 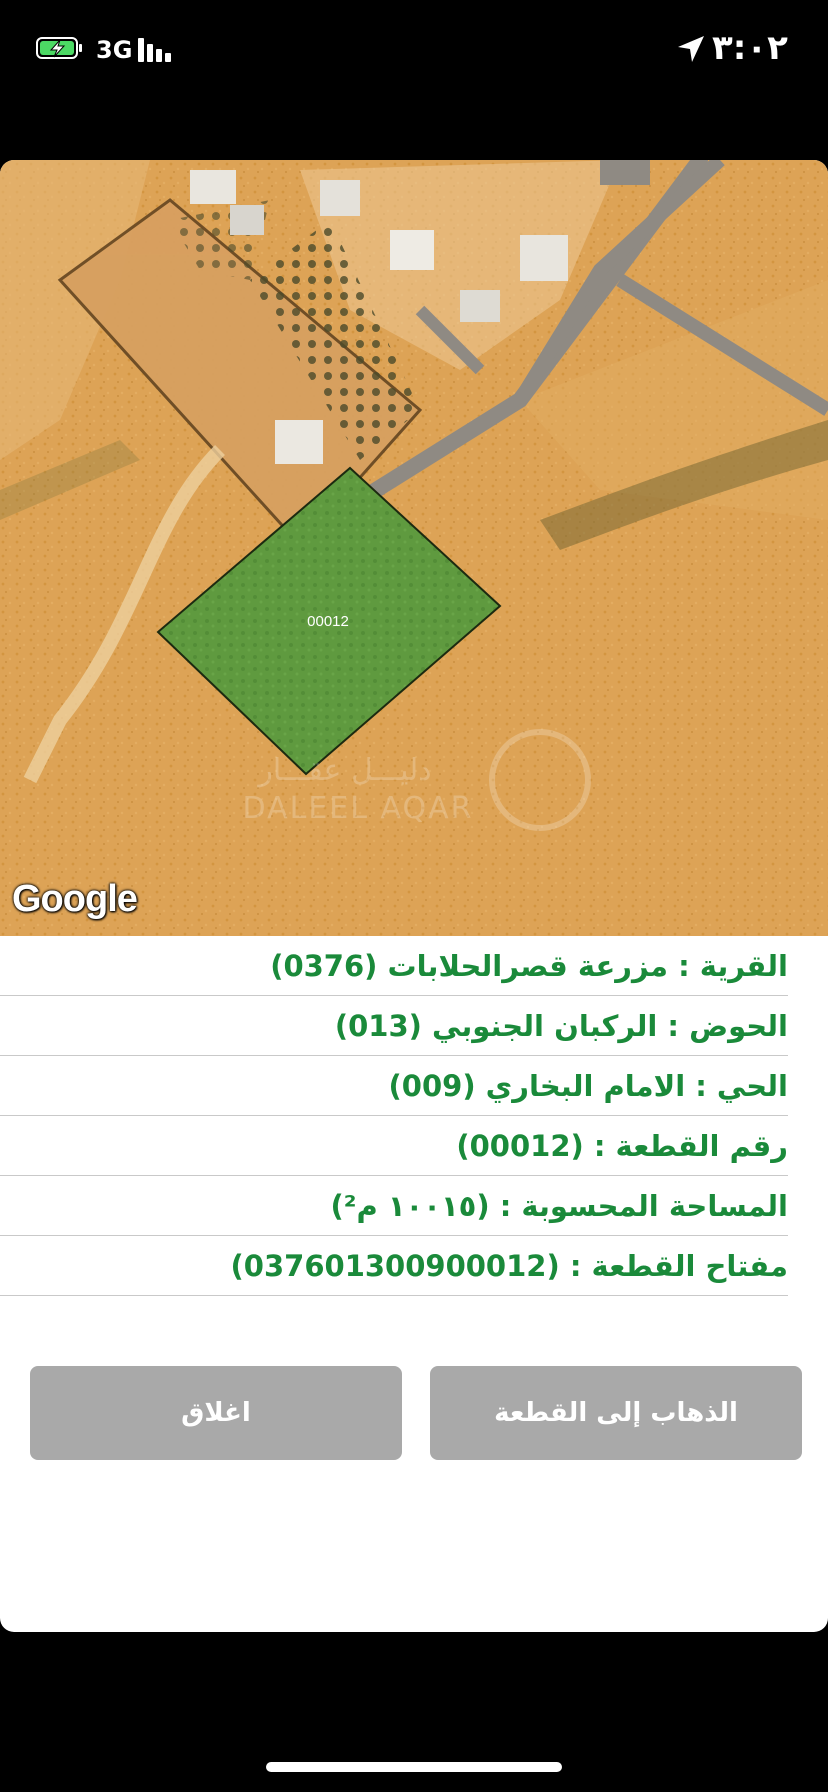 I want to click on google-logo: Google, so click(x=75, y=899).